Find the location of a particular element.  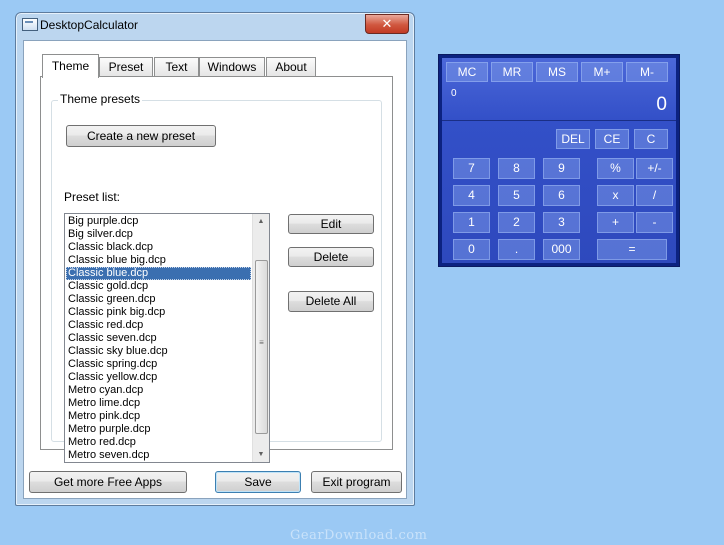

calc-key-button: % is located at coordinates (615, 168).